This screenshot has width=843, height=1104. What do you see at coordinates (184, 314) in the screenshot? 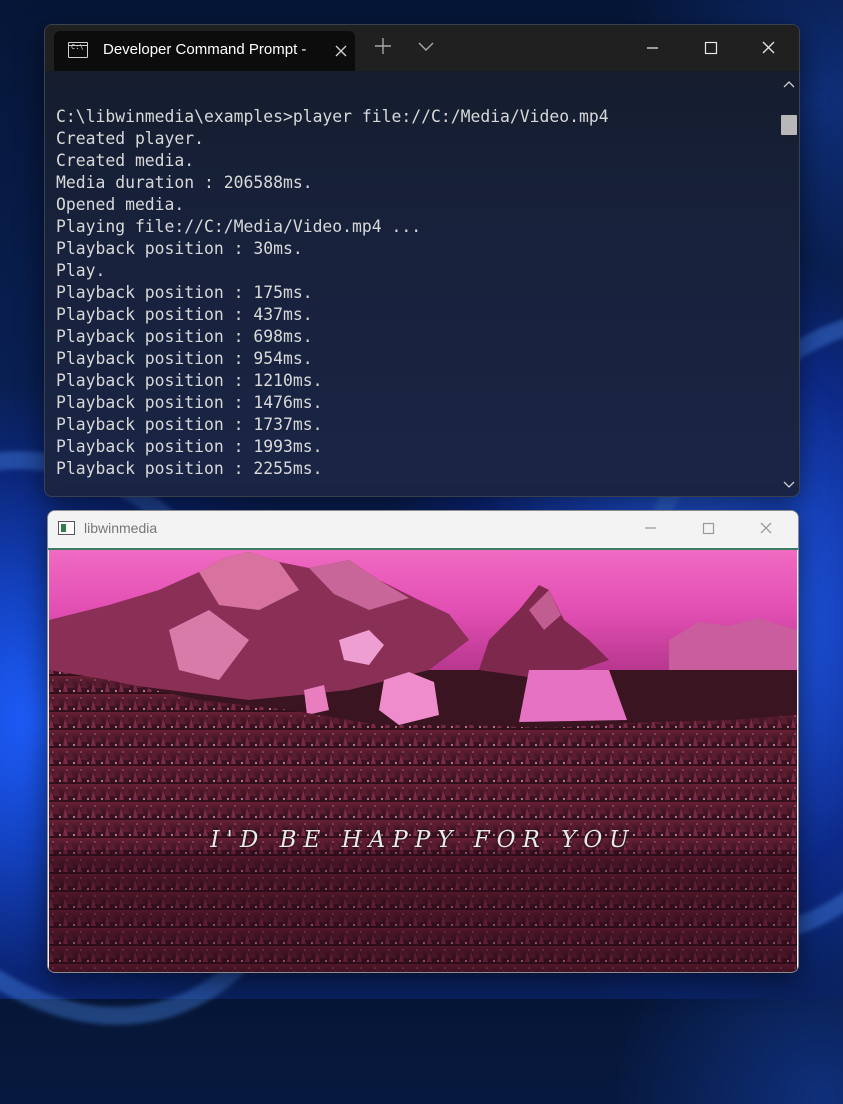
I see `terminal-line: Playback position : 437ms.` at bounding box center [184, 314].